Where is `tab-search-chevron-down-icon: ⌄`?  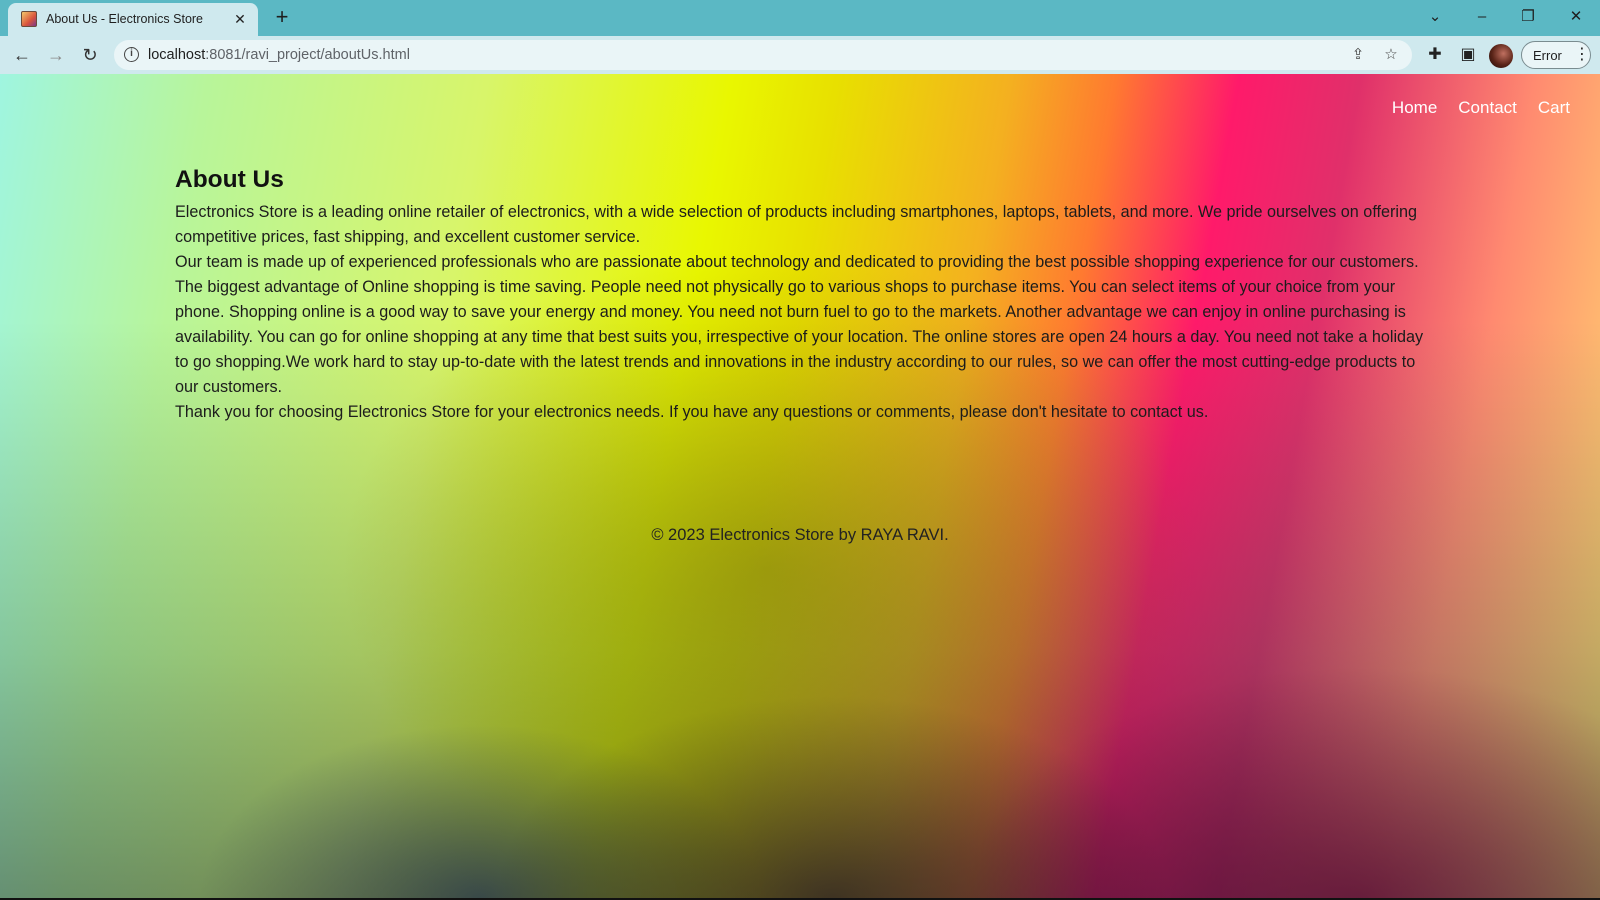
tab-search-chevron-down-icon: ⌄ is located at coordinates (1435, 17).